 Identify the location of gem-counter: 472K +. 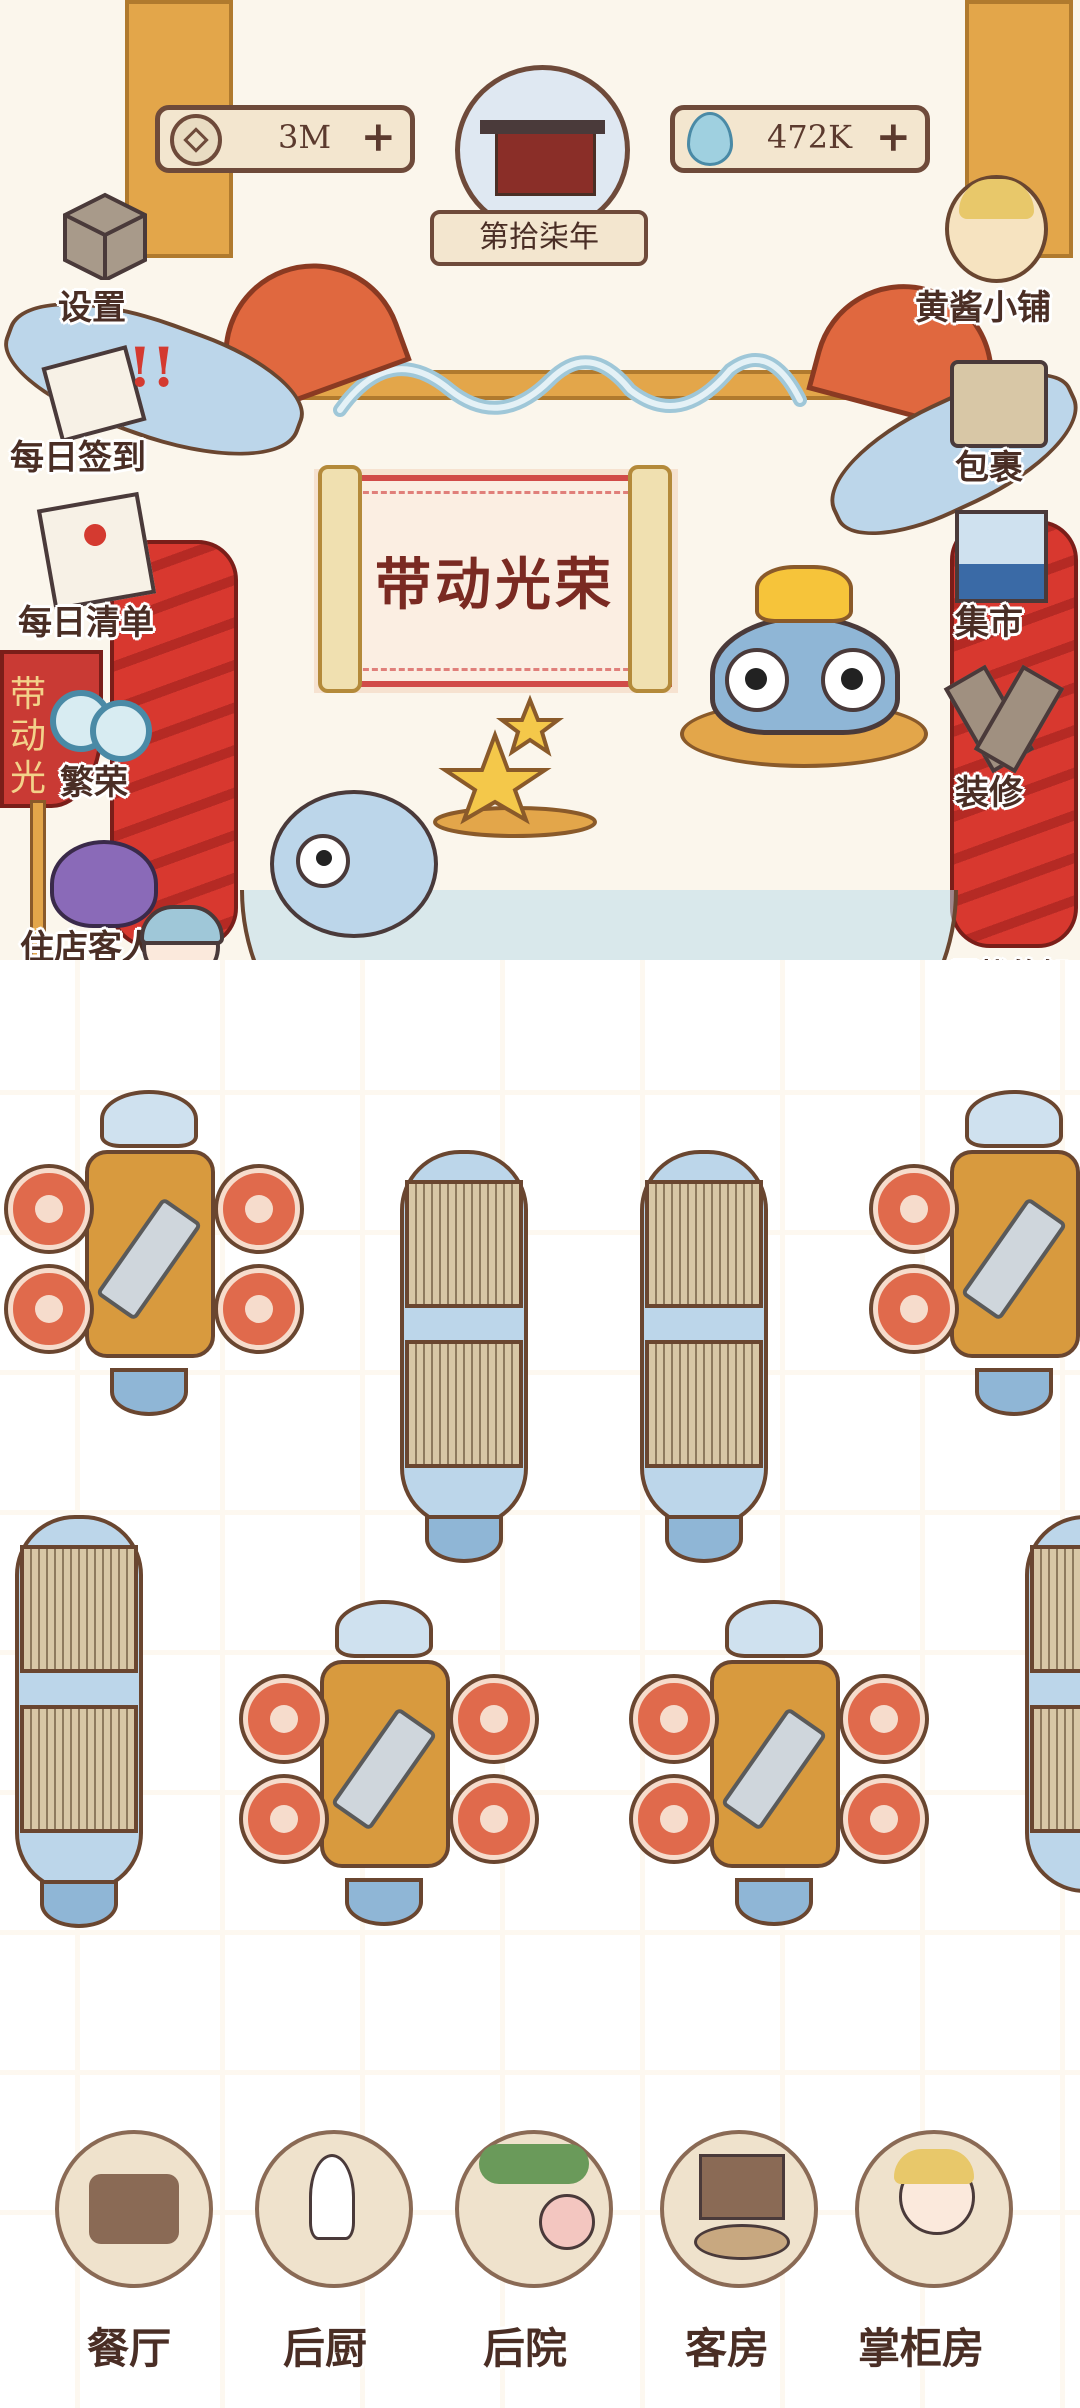
(800, 139).